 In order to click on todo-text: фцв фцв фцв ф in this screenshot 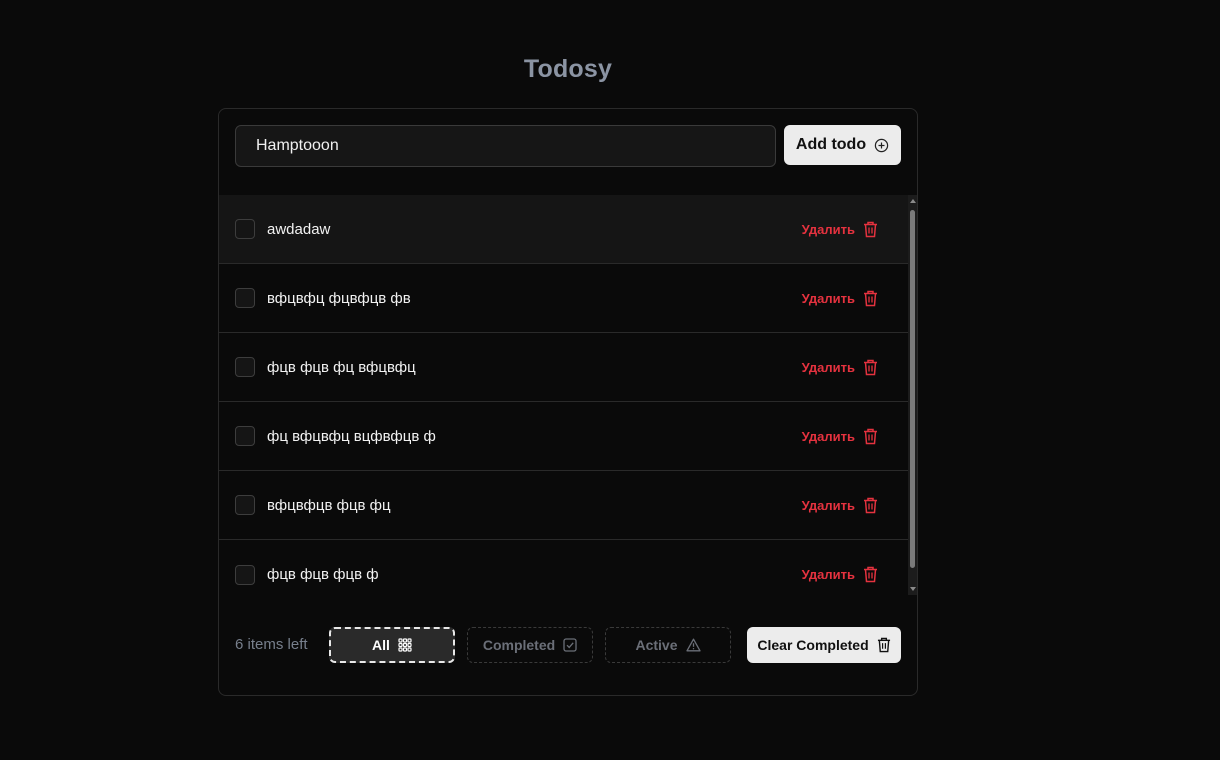, I will do `click(323, 574)`.